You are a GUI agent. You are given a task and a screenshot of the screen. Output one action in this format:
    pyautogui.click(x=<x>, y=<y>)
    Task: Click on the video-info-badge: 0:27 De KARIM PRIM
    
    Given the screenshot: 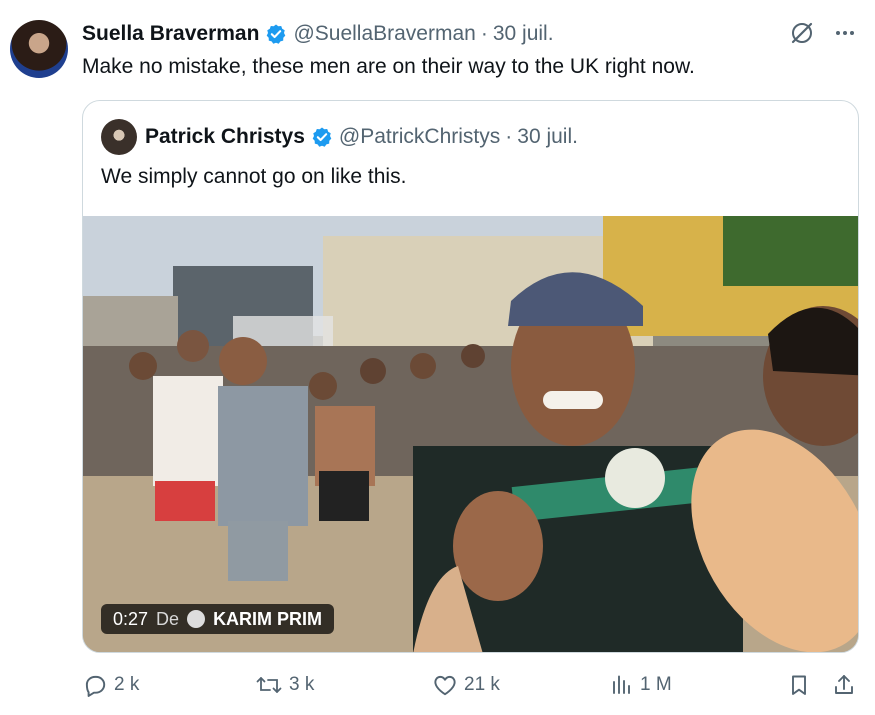 What is the action you would take?
    pyautogui.click(x=218, y=619)
    